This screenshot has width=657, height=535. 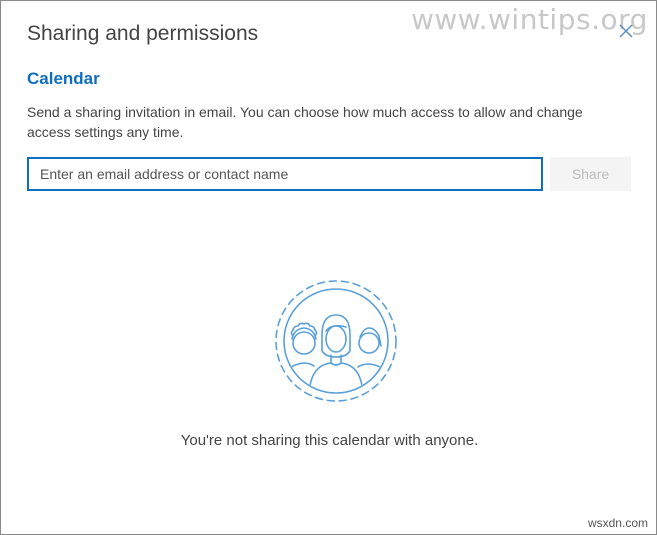 What do you see at coordinates (529, 19) in the screenshot?
I see `watermark: www.wintips.org` at bounding box center [529, 19].